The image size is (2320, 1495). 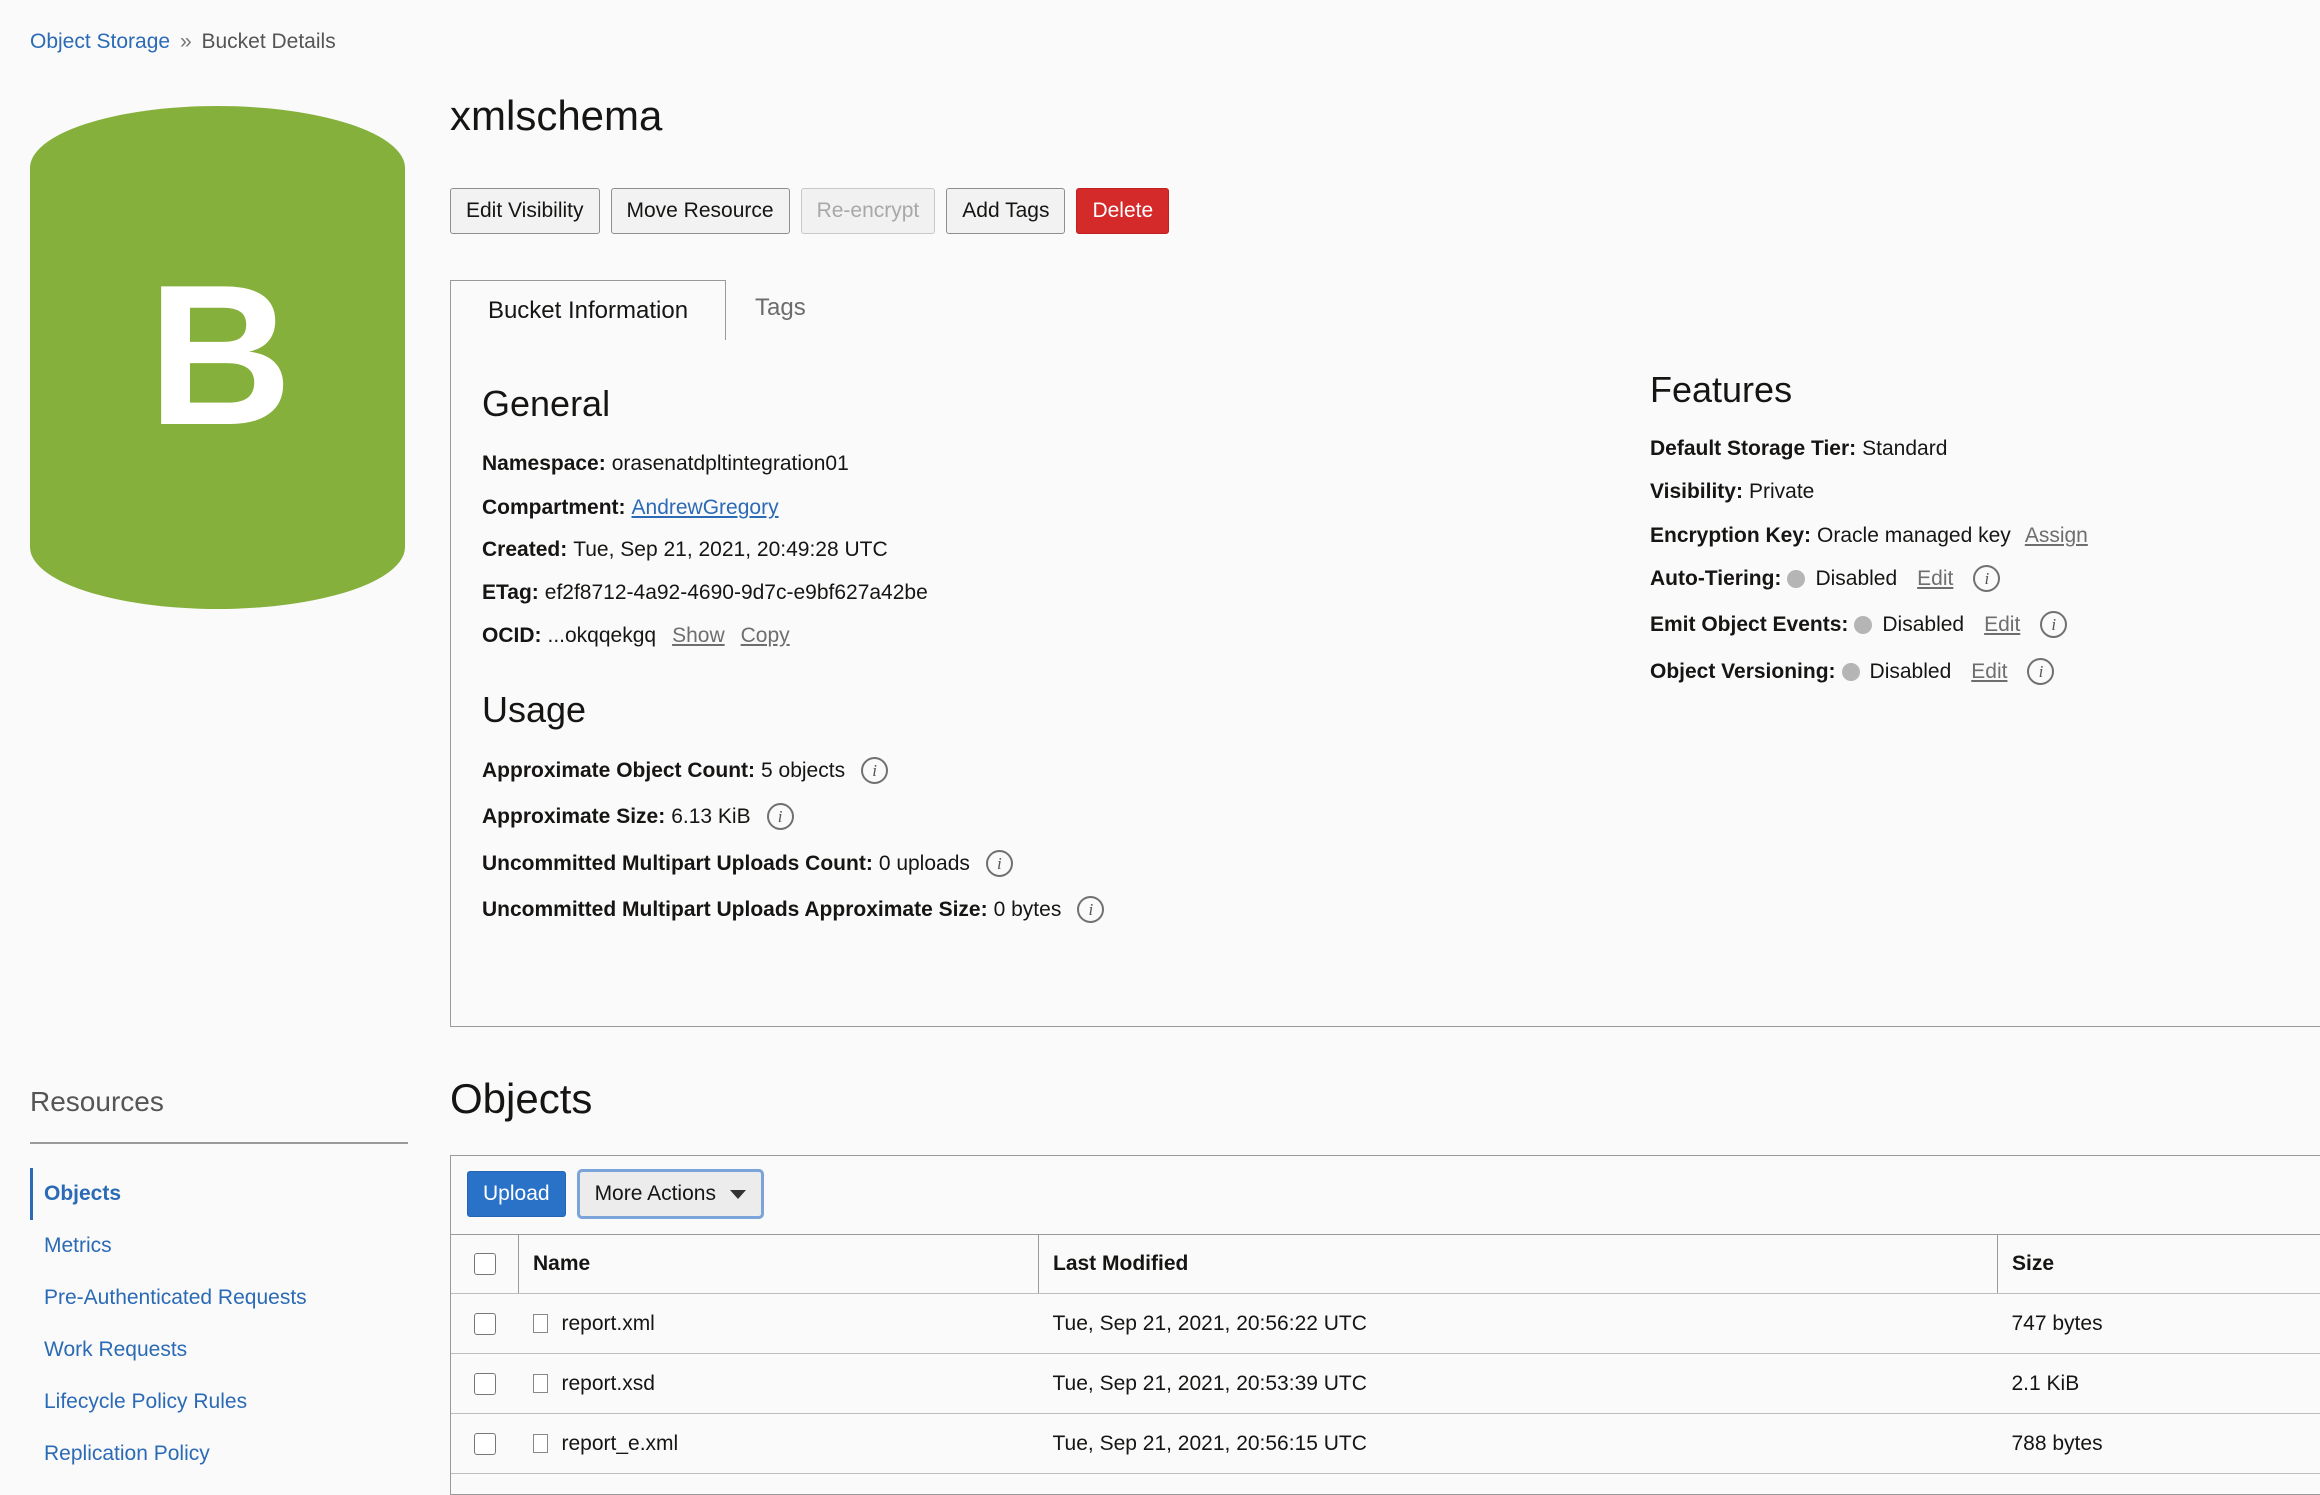 I want to click on column-header-size: Size, so click(x=2159, y=1264).